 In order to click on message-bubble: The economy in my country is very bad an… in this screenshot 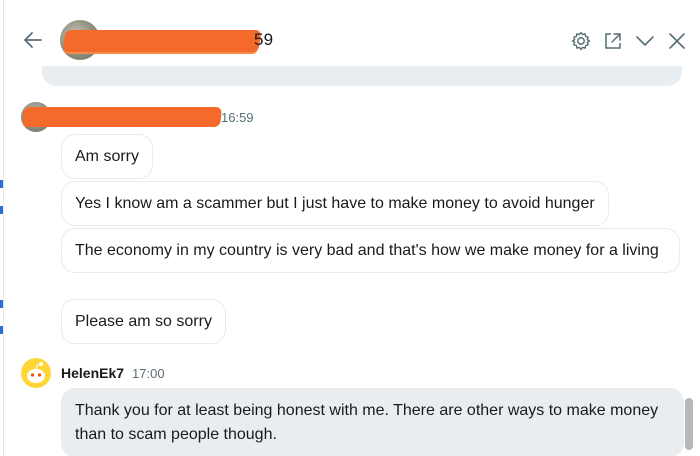, I will do `click(370, 250)`.